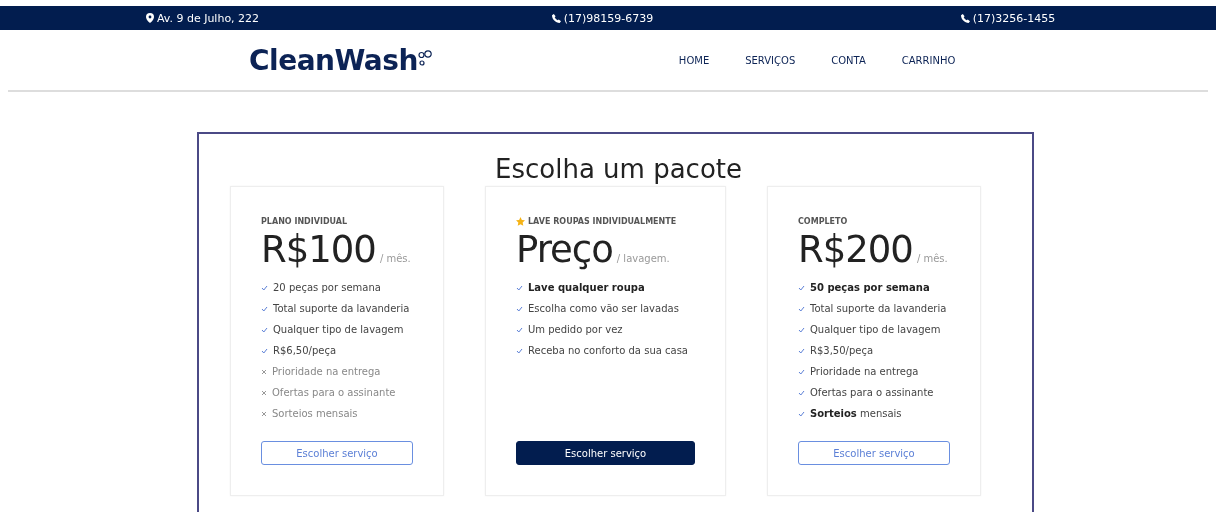 The image size is (1216, 516). What do you see at coordinates (928, 60) in the screenshot?
I see `nav-link: CARRINHO` at bounding box center [928, 60].